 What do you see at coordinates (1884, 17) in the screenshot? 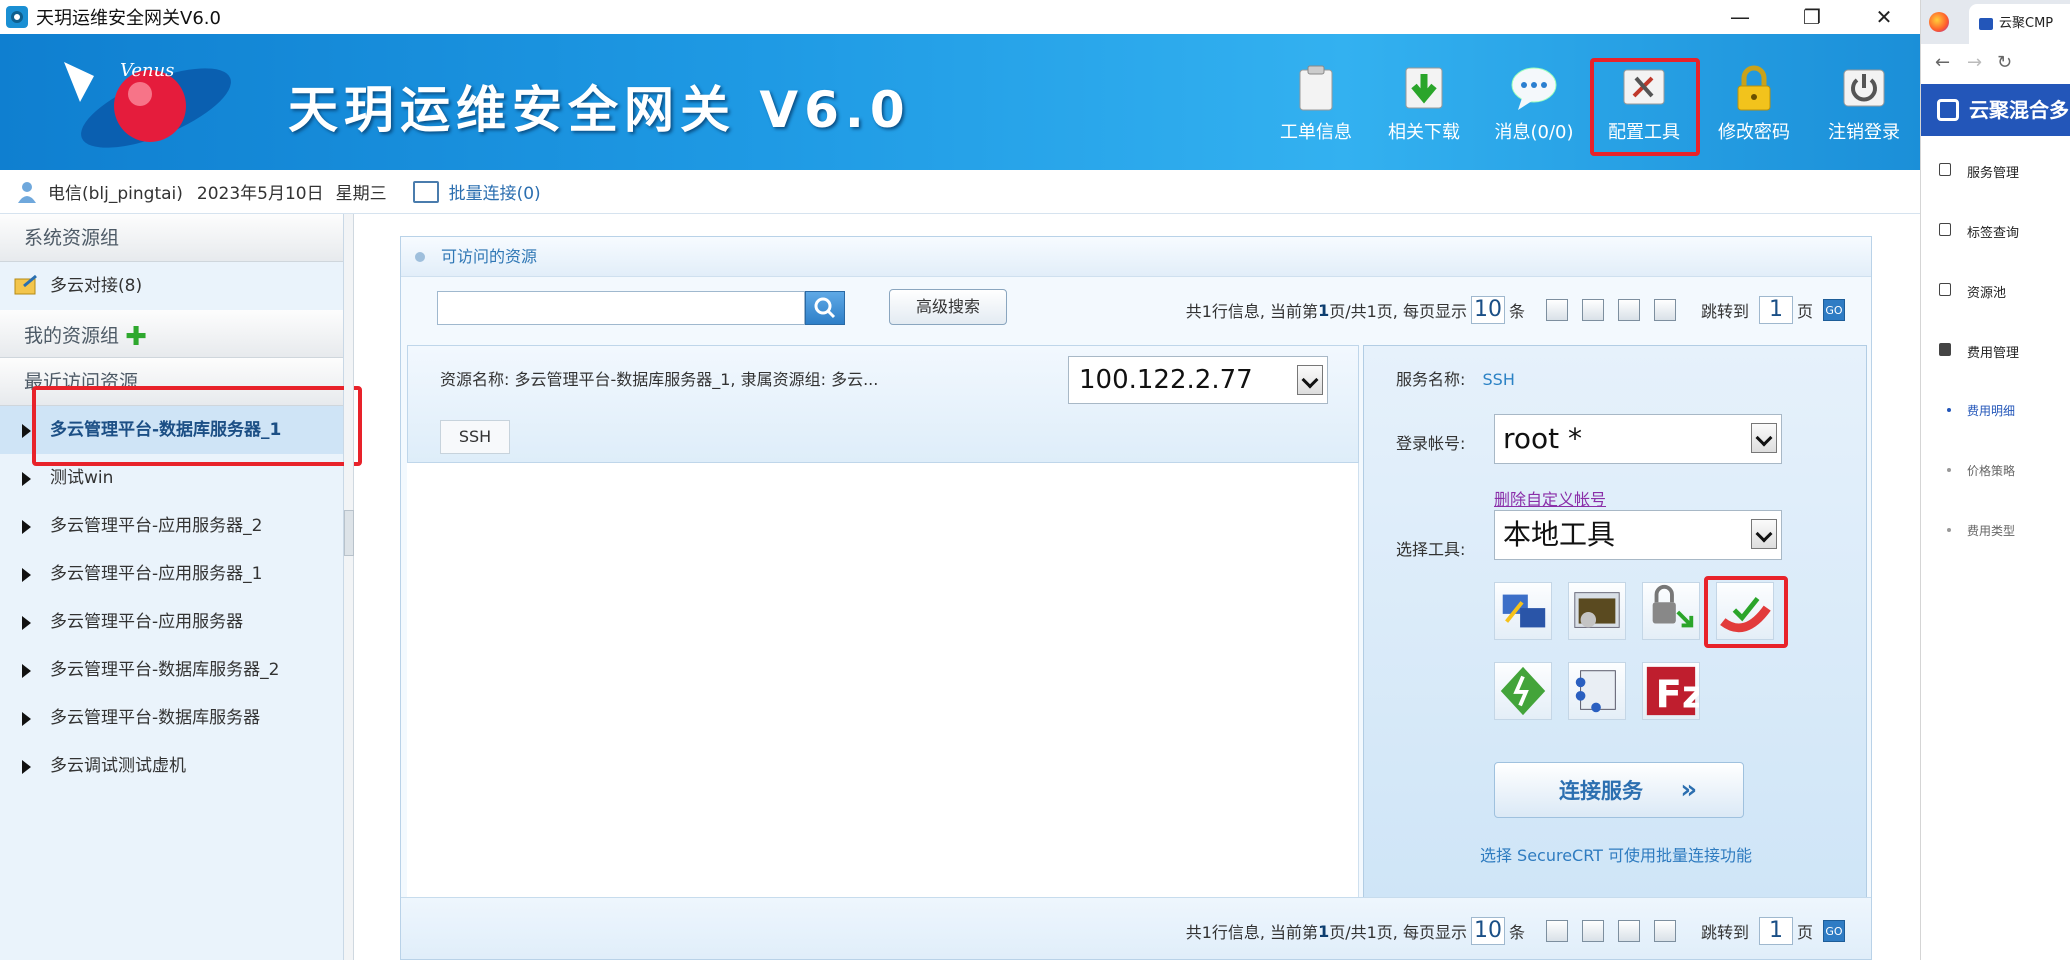
I see `close-button: ✕` at bounding box center [1884, 17].